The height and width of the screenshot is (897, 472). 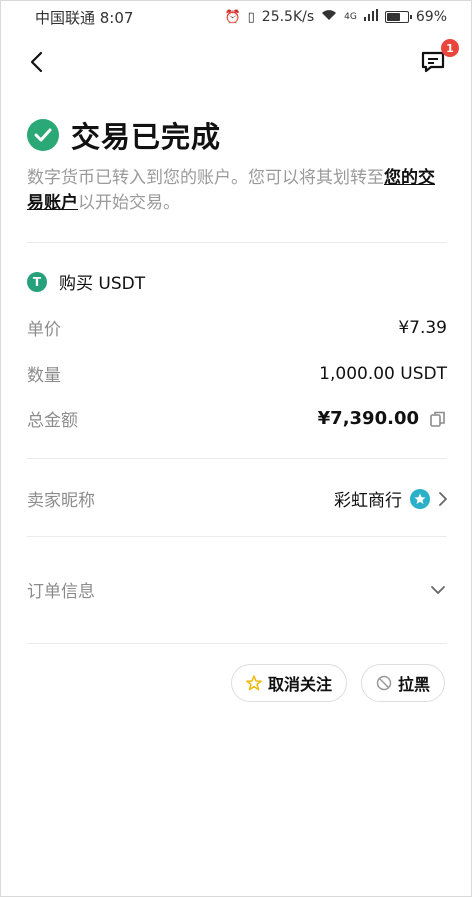 What do you see at coordinates (237, 589) in the screenshot?
I see `order-info-row: 订单信息` at bounding box center [237, 589].